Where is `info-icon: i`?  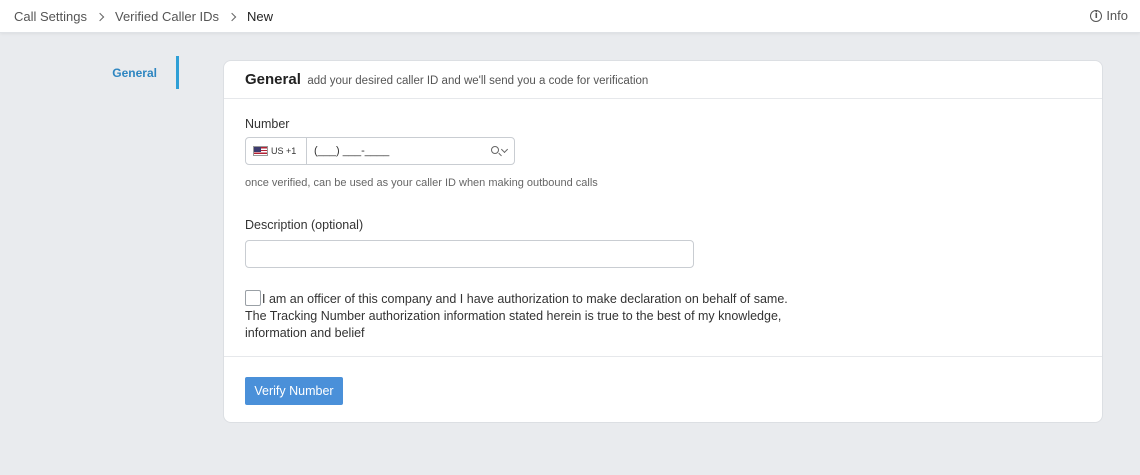
info-icon: i is located at coordinates (1096, 15).